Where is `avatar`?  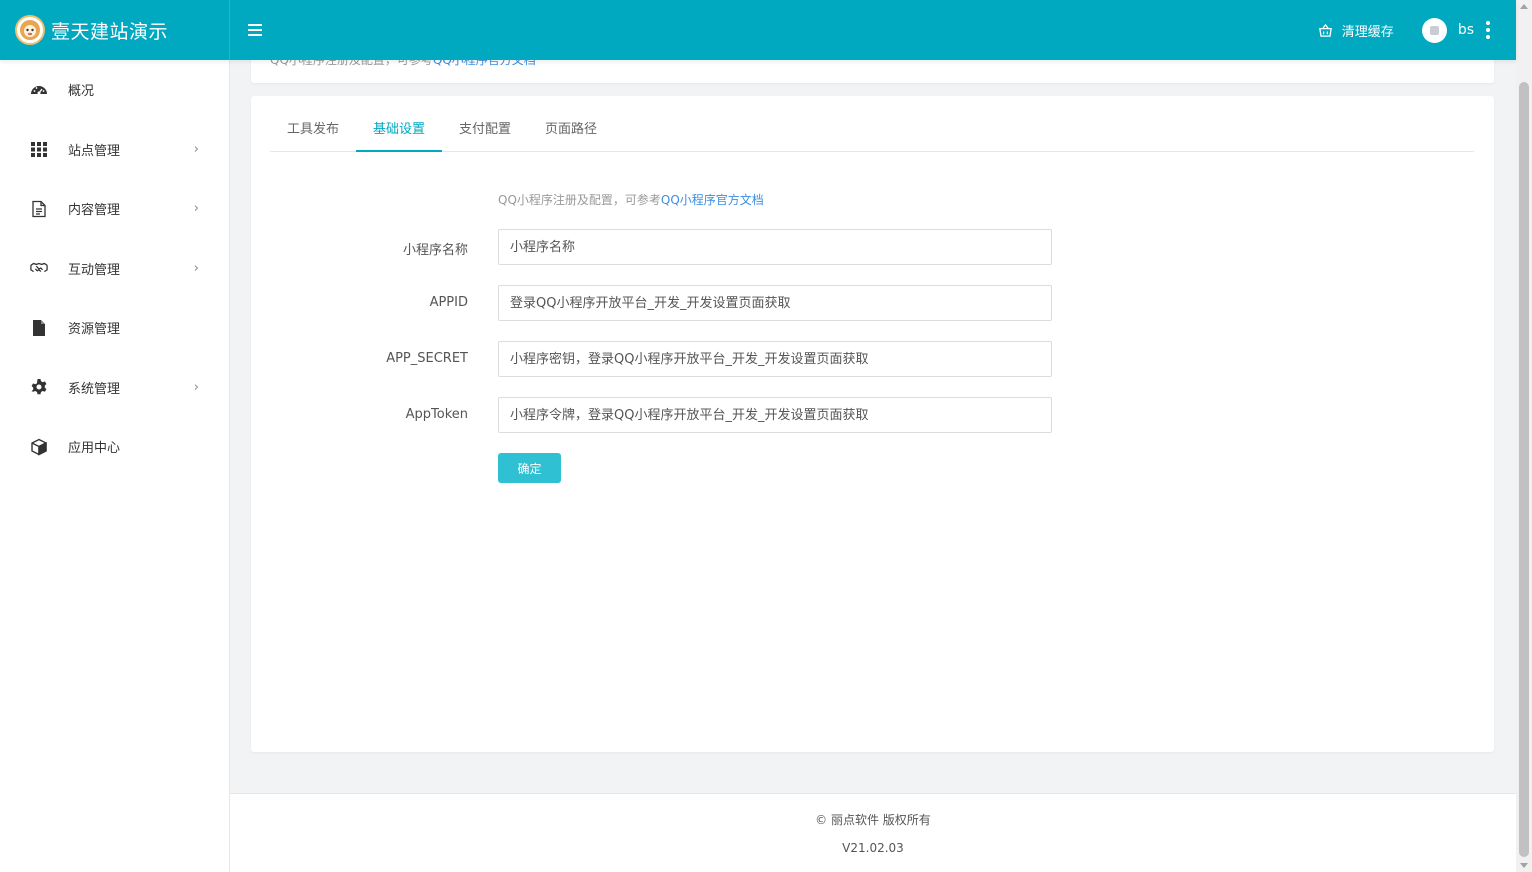
avatar is located at coordinates (1434, 30).